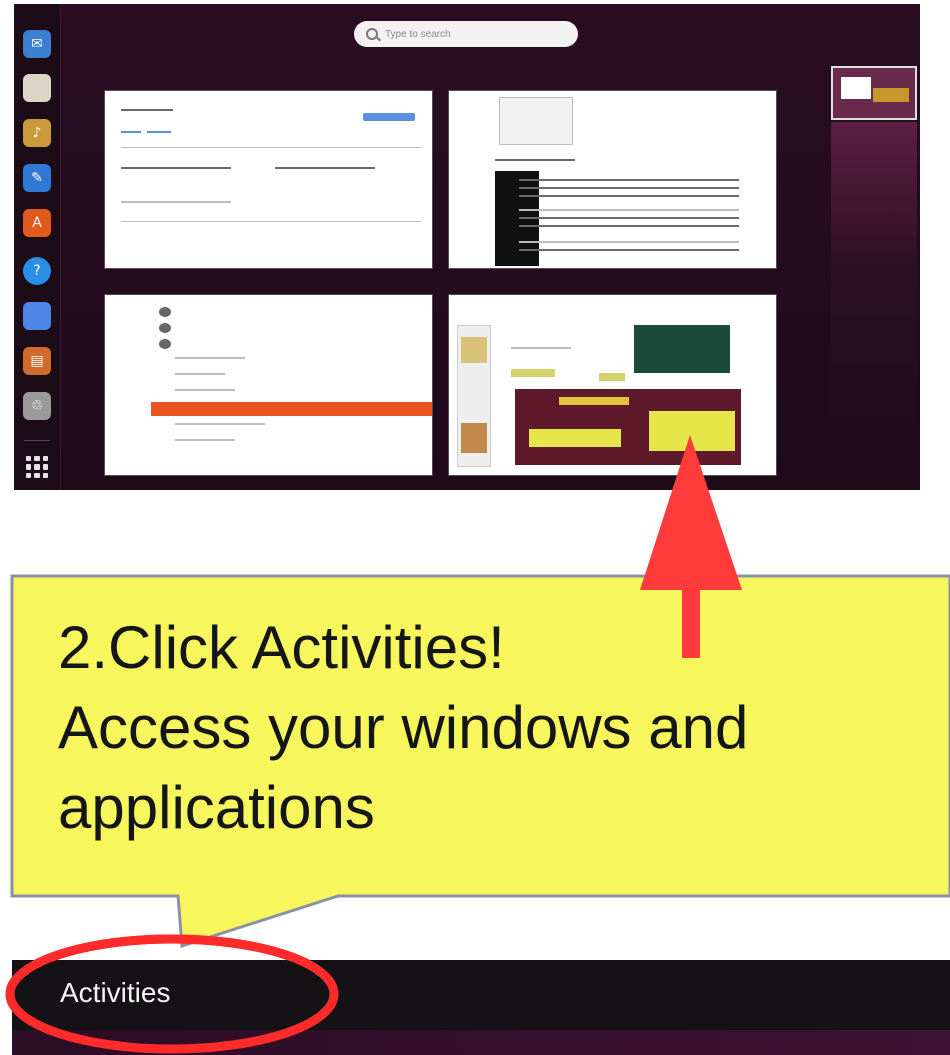 The width and height of the screenshot is (950, 1055). Describe the element at coordinates (115, 993) in the screenshot. I see `activities-button: Activities` at that location.